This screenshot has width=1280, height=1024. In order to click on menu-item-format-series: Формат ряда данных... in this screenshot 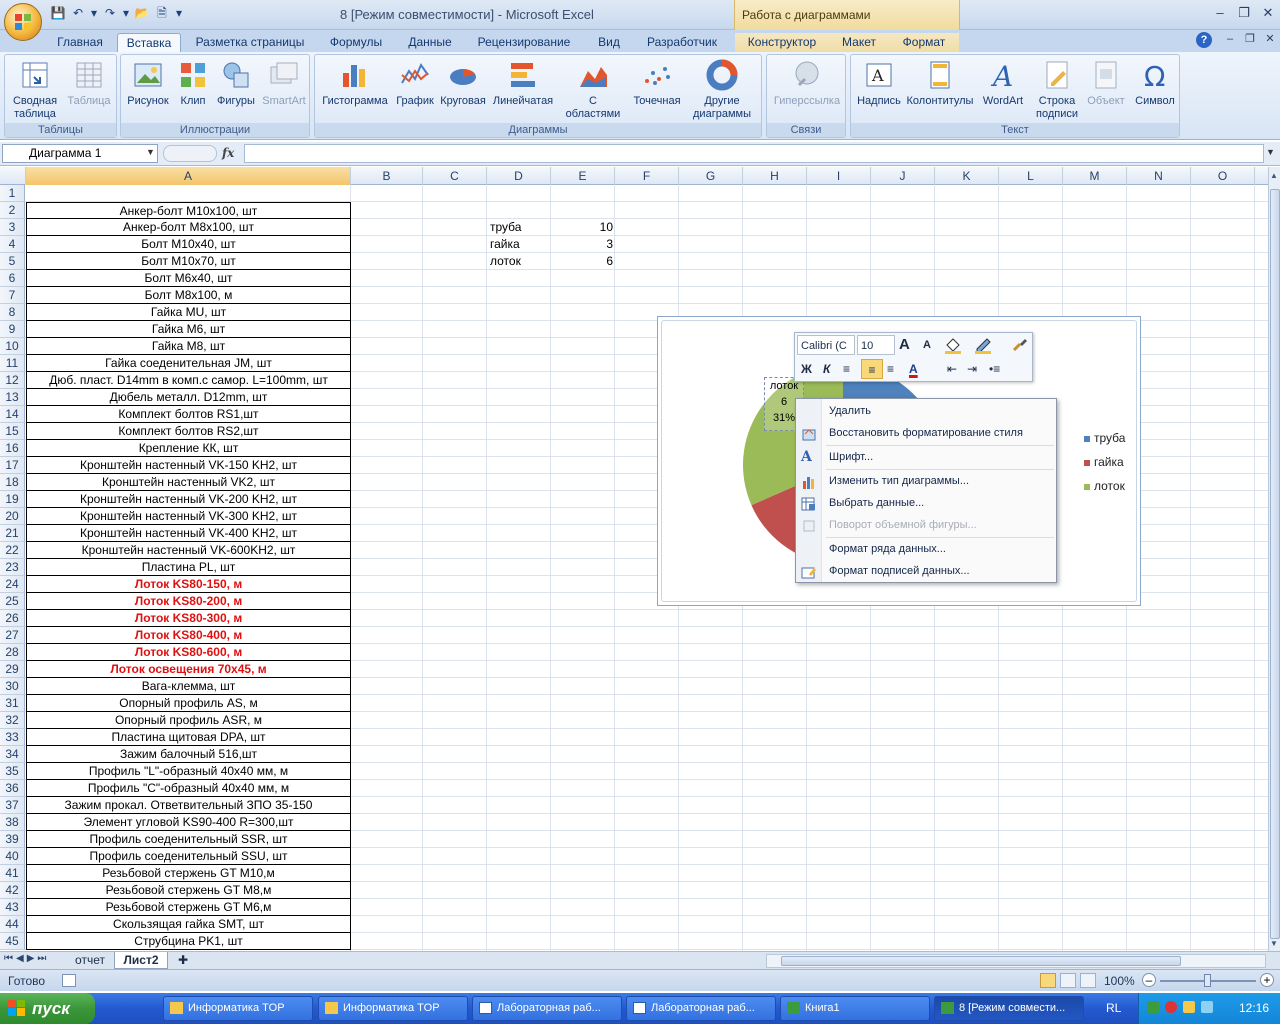, I will do `click(887, 549)`.